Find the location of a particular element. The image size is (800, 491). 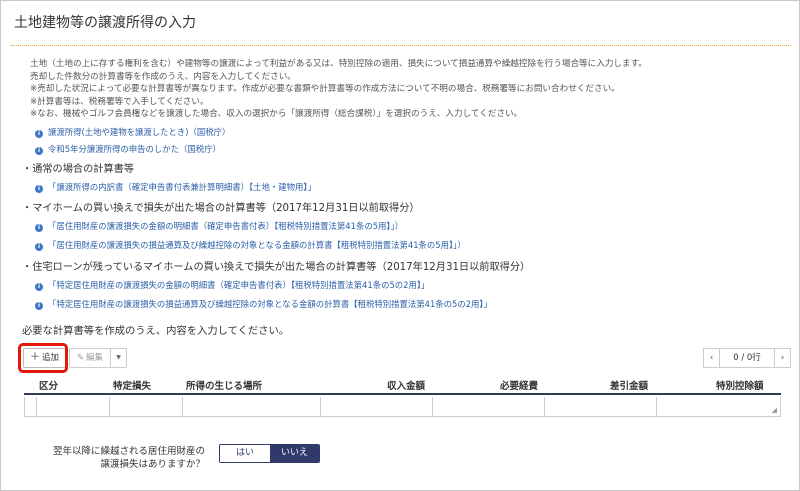

title-divider is located at coordinates (401, 45).